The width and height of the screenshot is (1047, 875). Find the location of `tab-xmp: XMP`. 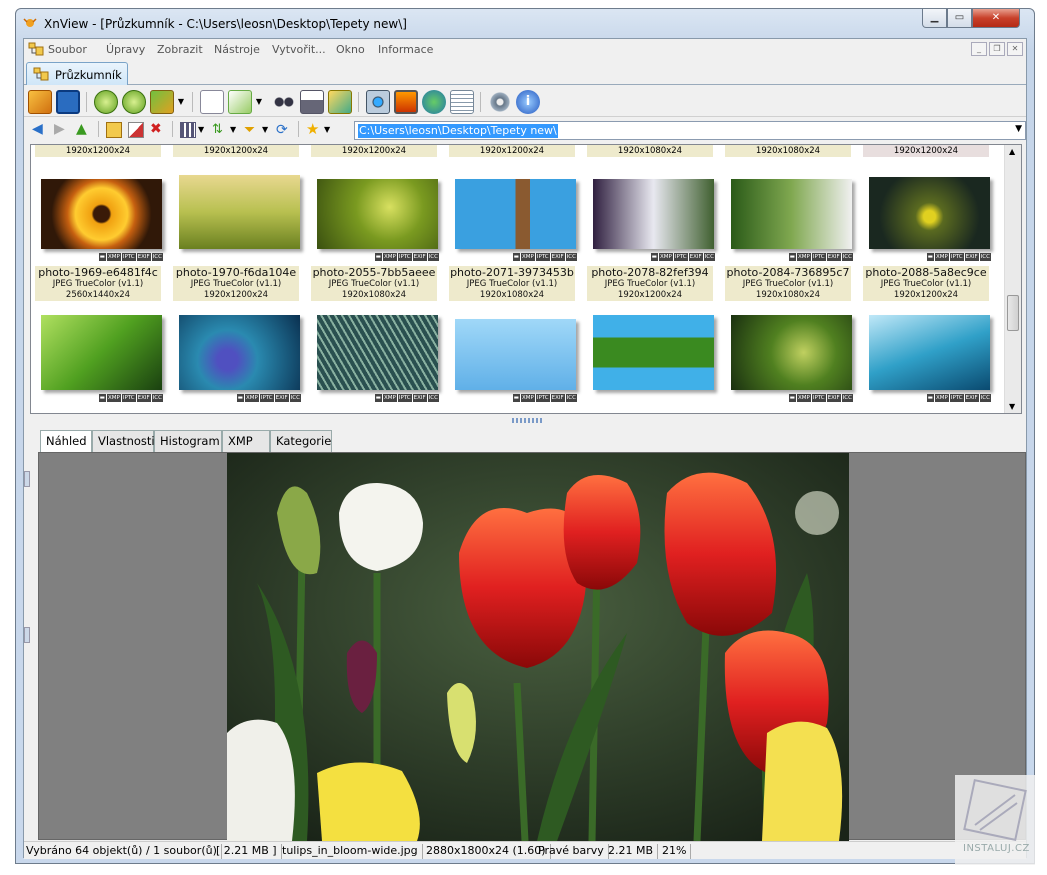

tab-xmp: XMP is located at coordinates (246, 441).